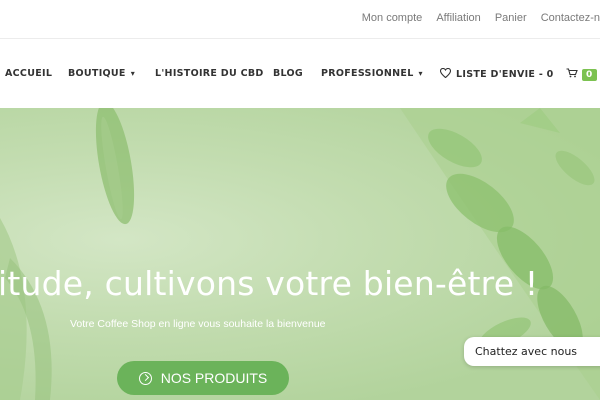 The height and width of the screenshot is (400, 600). What do you see at coordinates (589, 75) in the screenshot?
I see `cart-count-badge: 0` at bounding box center [589, 75].